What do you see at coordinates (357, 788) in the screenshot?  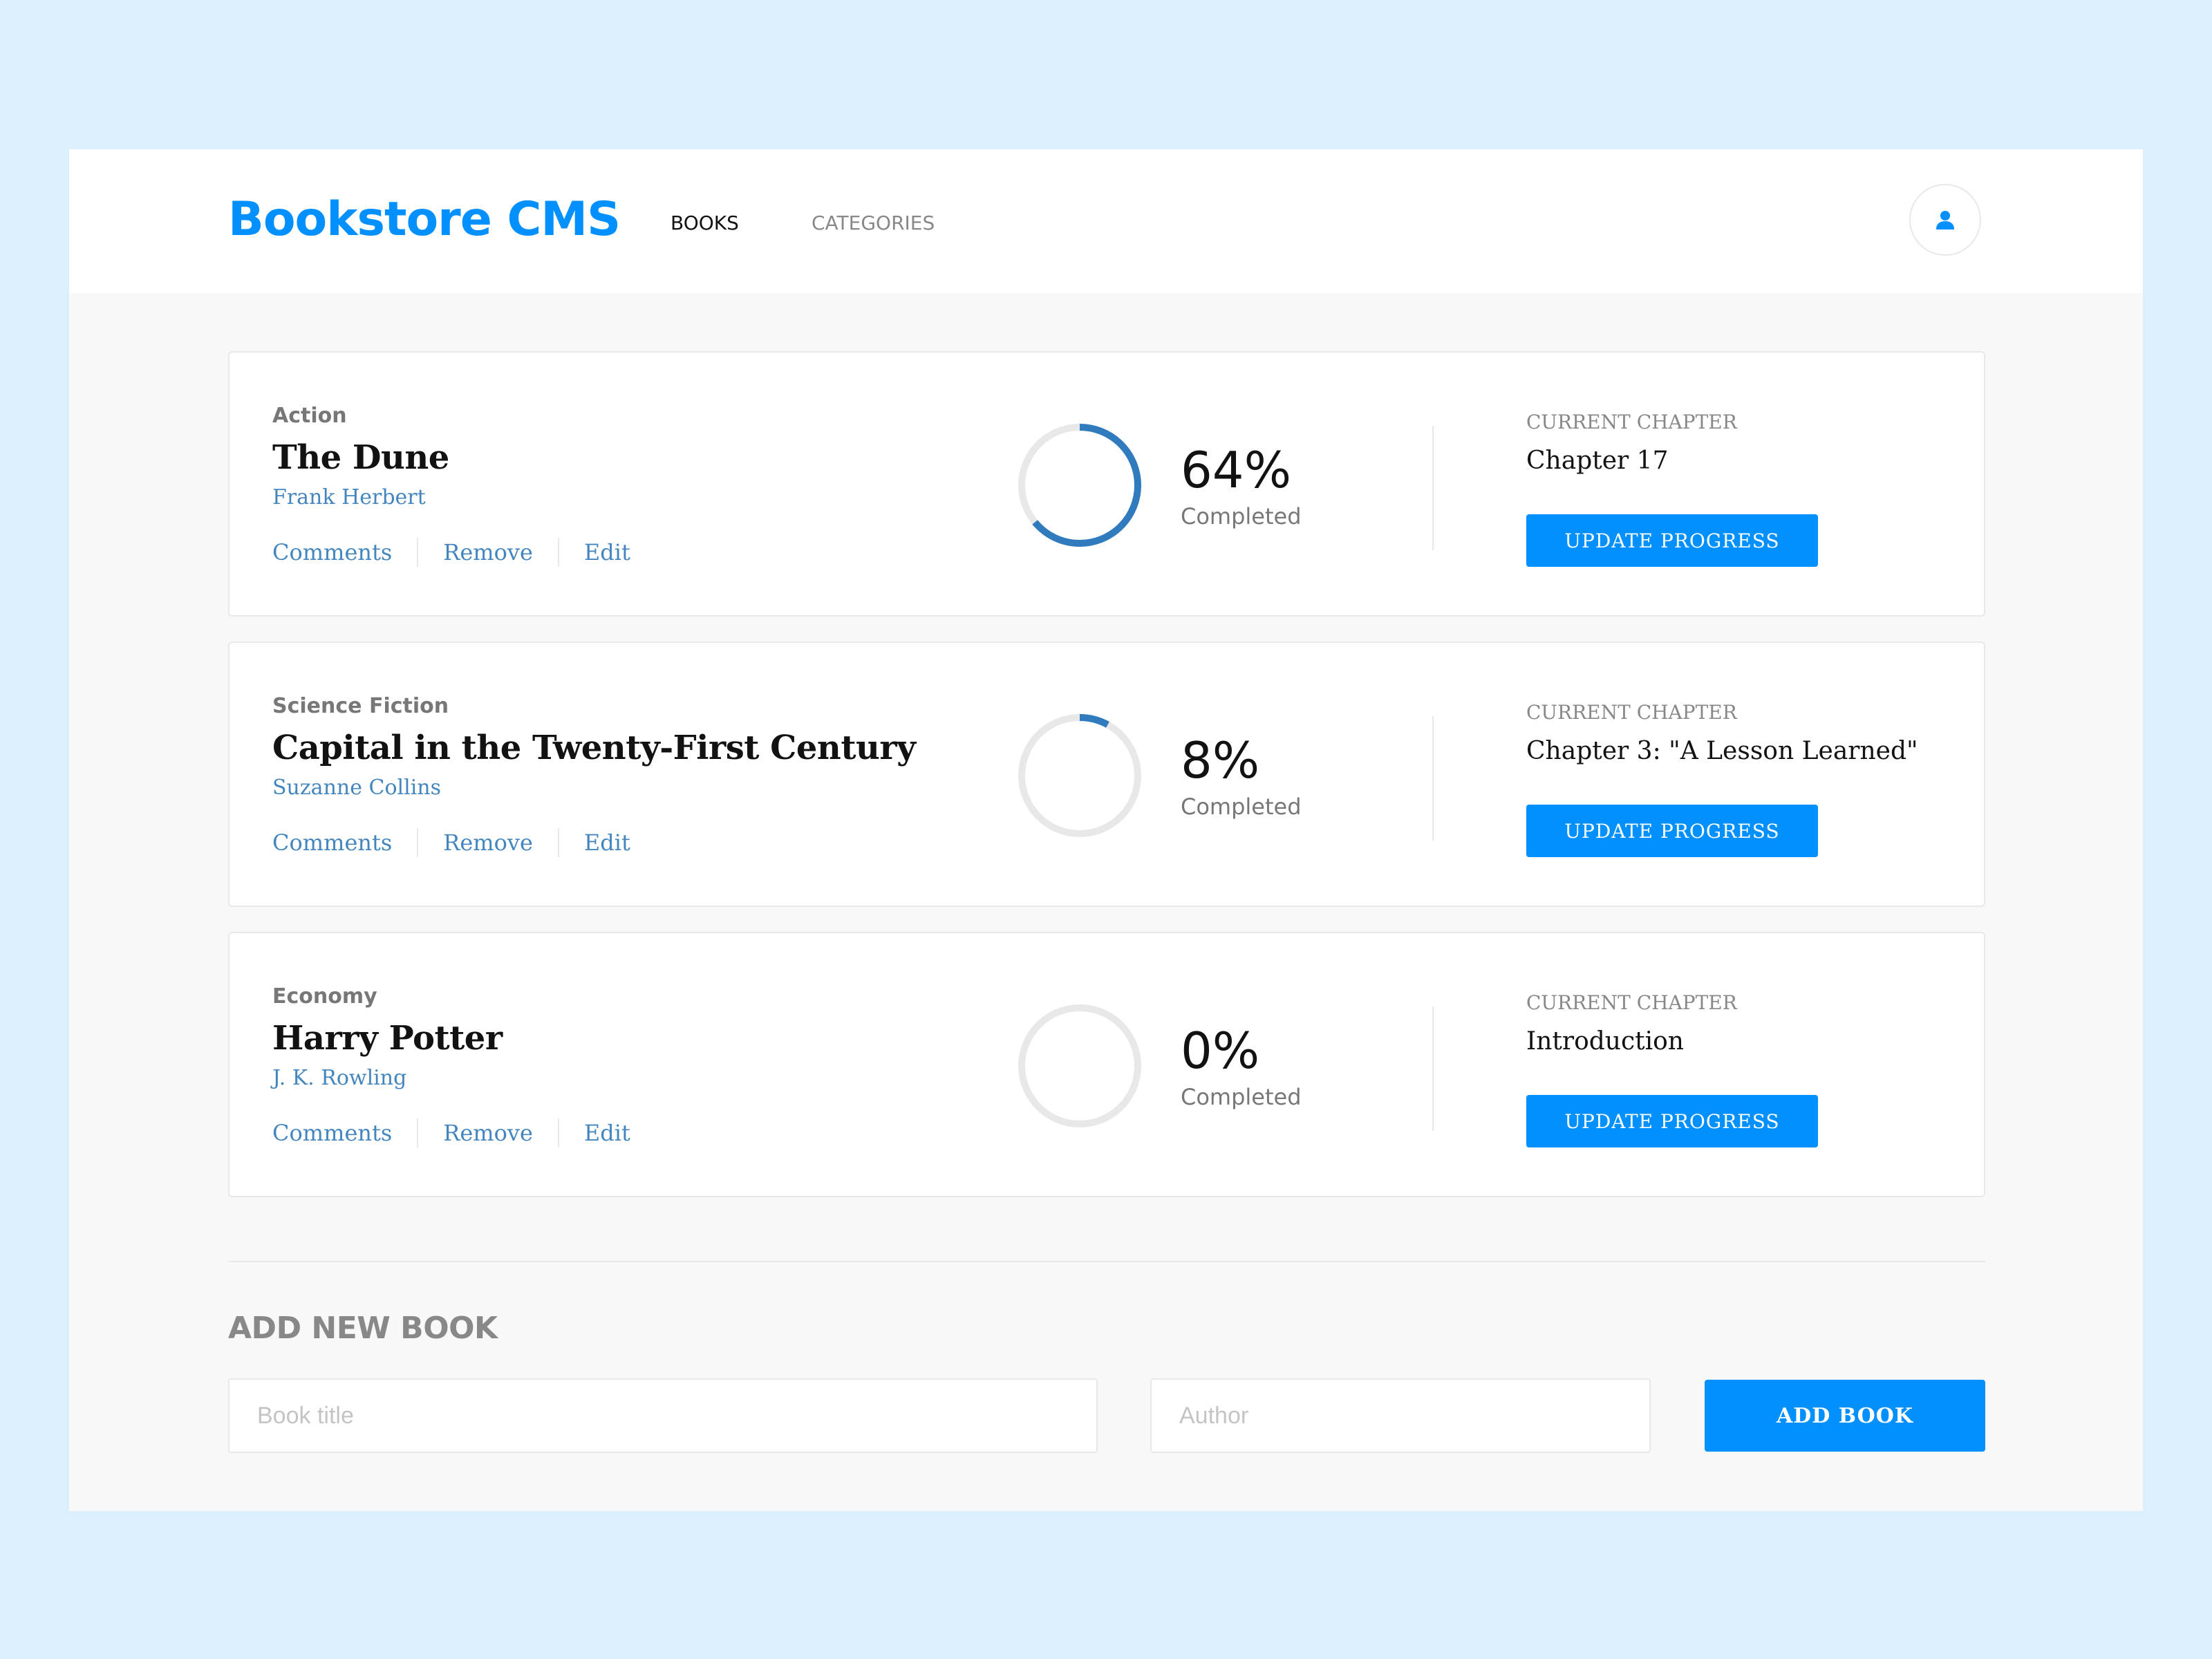 I see `book-author: Suzanne Collins` at bounding box center [357, 788].